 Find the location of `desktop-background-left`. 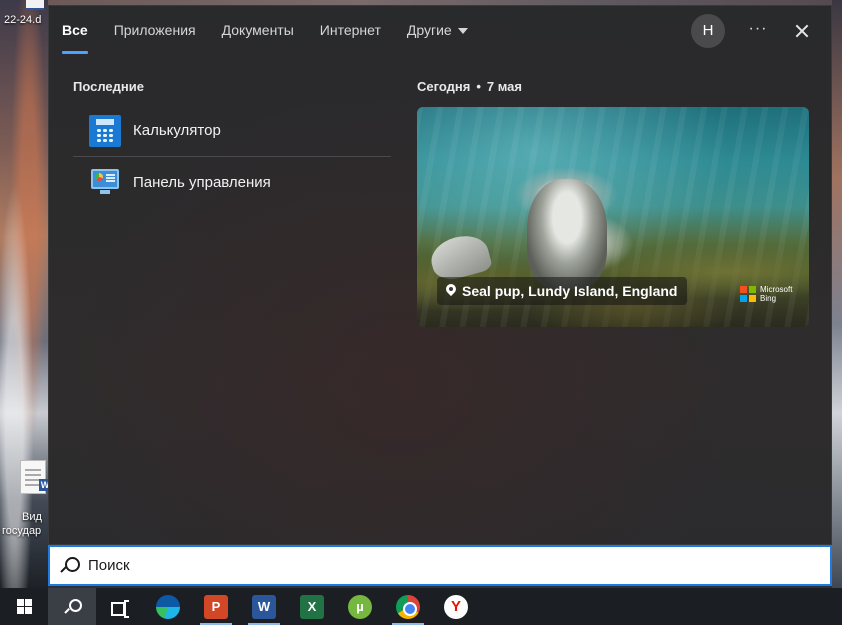

desktop-background-left is located at coordinates (24, 295).